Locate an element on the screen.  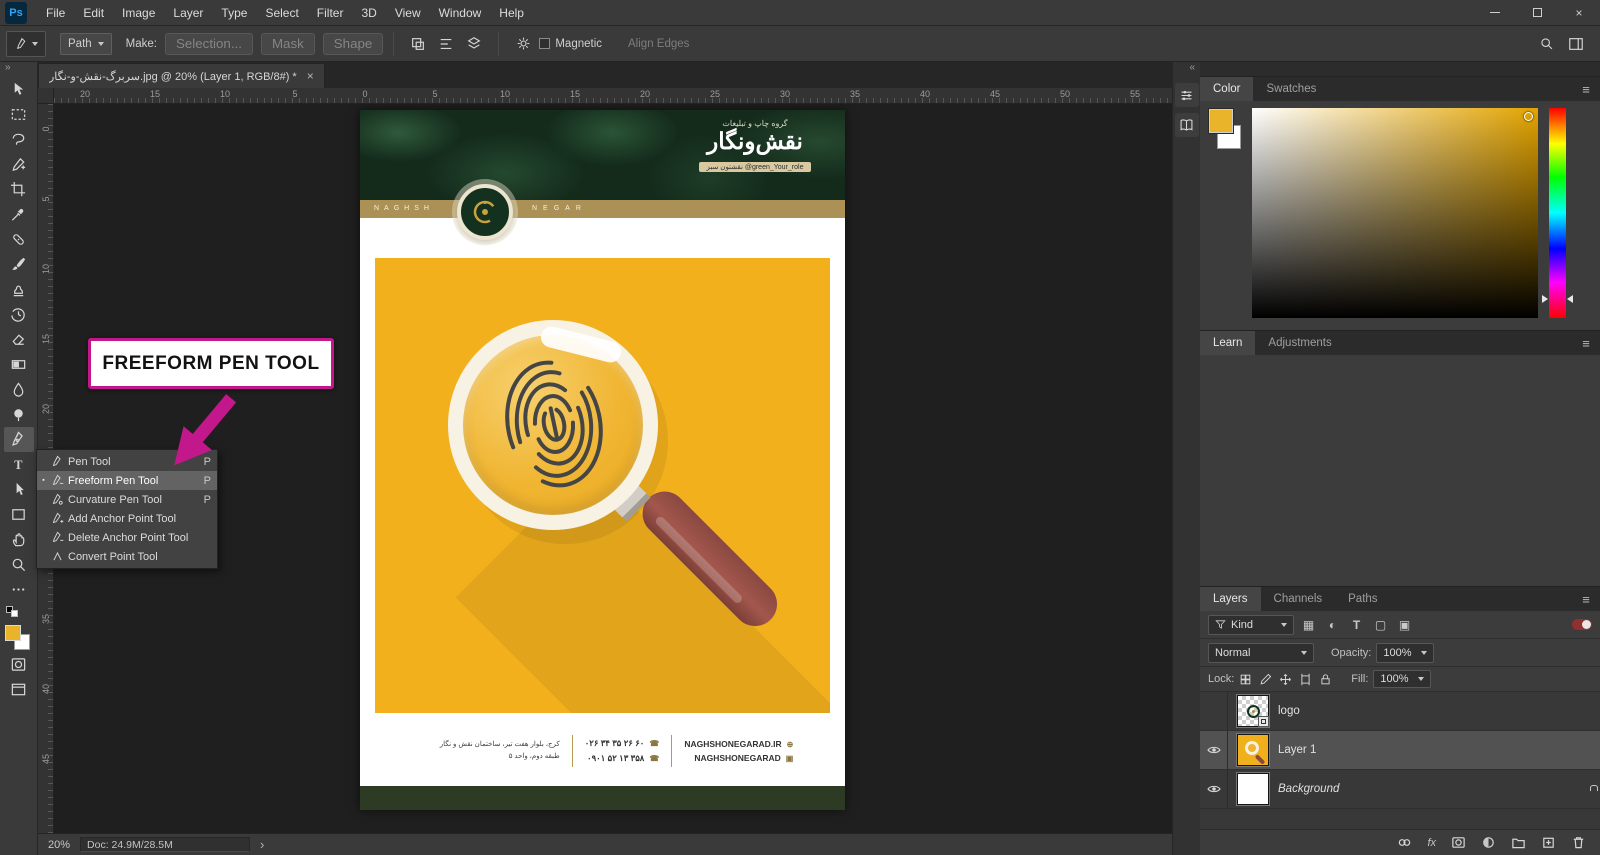
history-brush-tool is located at coordinates (19, 314).